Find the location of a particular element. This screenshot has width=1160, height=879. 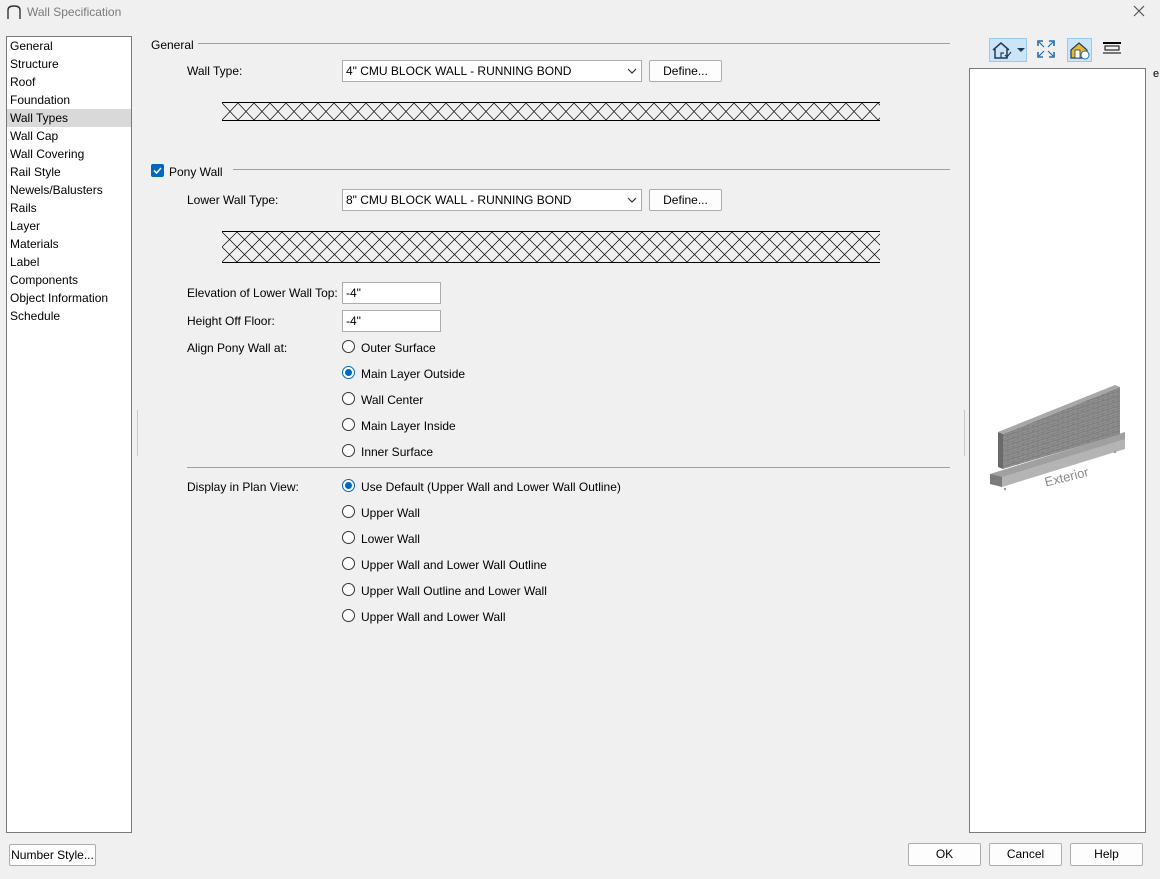

lower-wall-type-value: 8" CMU BLOCK WALL - RUNNING BOND is located at coordinates (459, 200).